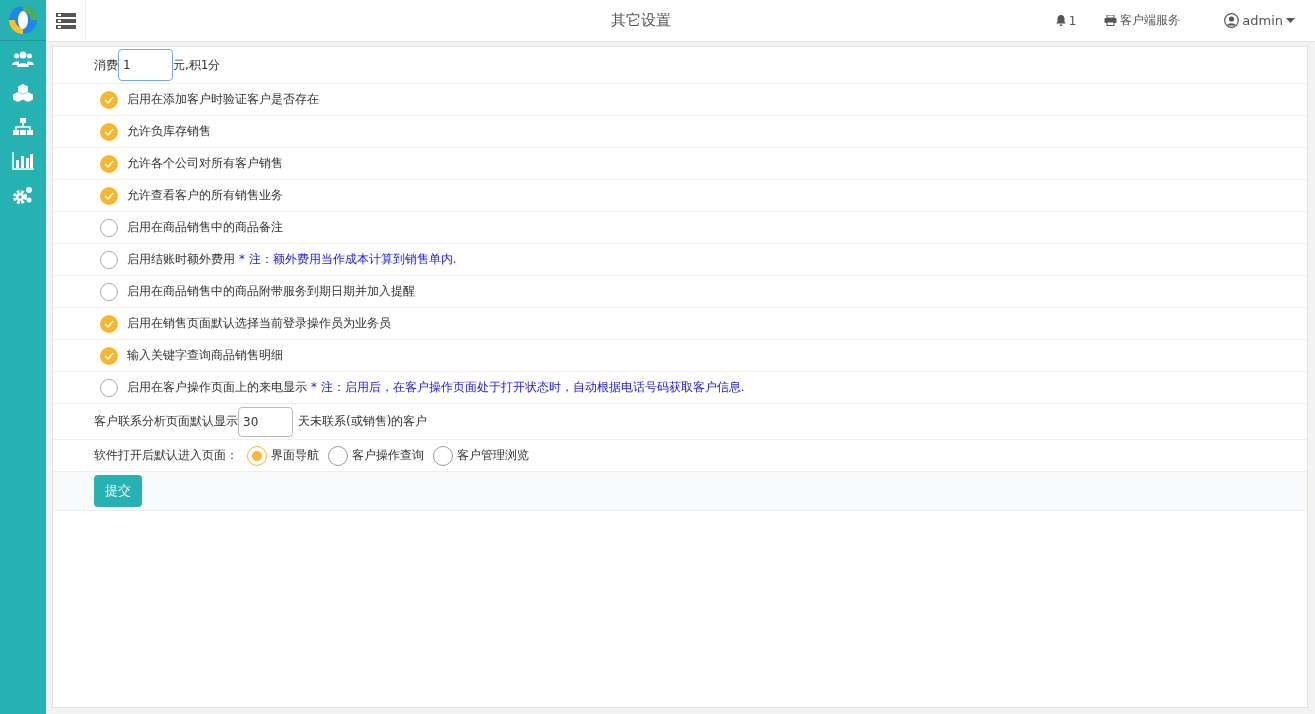  Describe the element at coordinates (528, 387) in the screenshot. I see `option-note: * 注：启用后，在客户操作页面处于打开状态时，自动根据电话号码获取客户信息.` at that location.